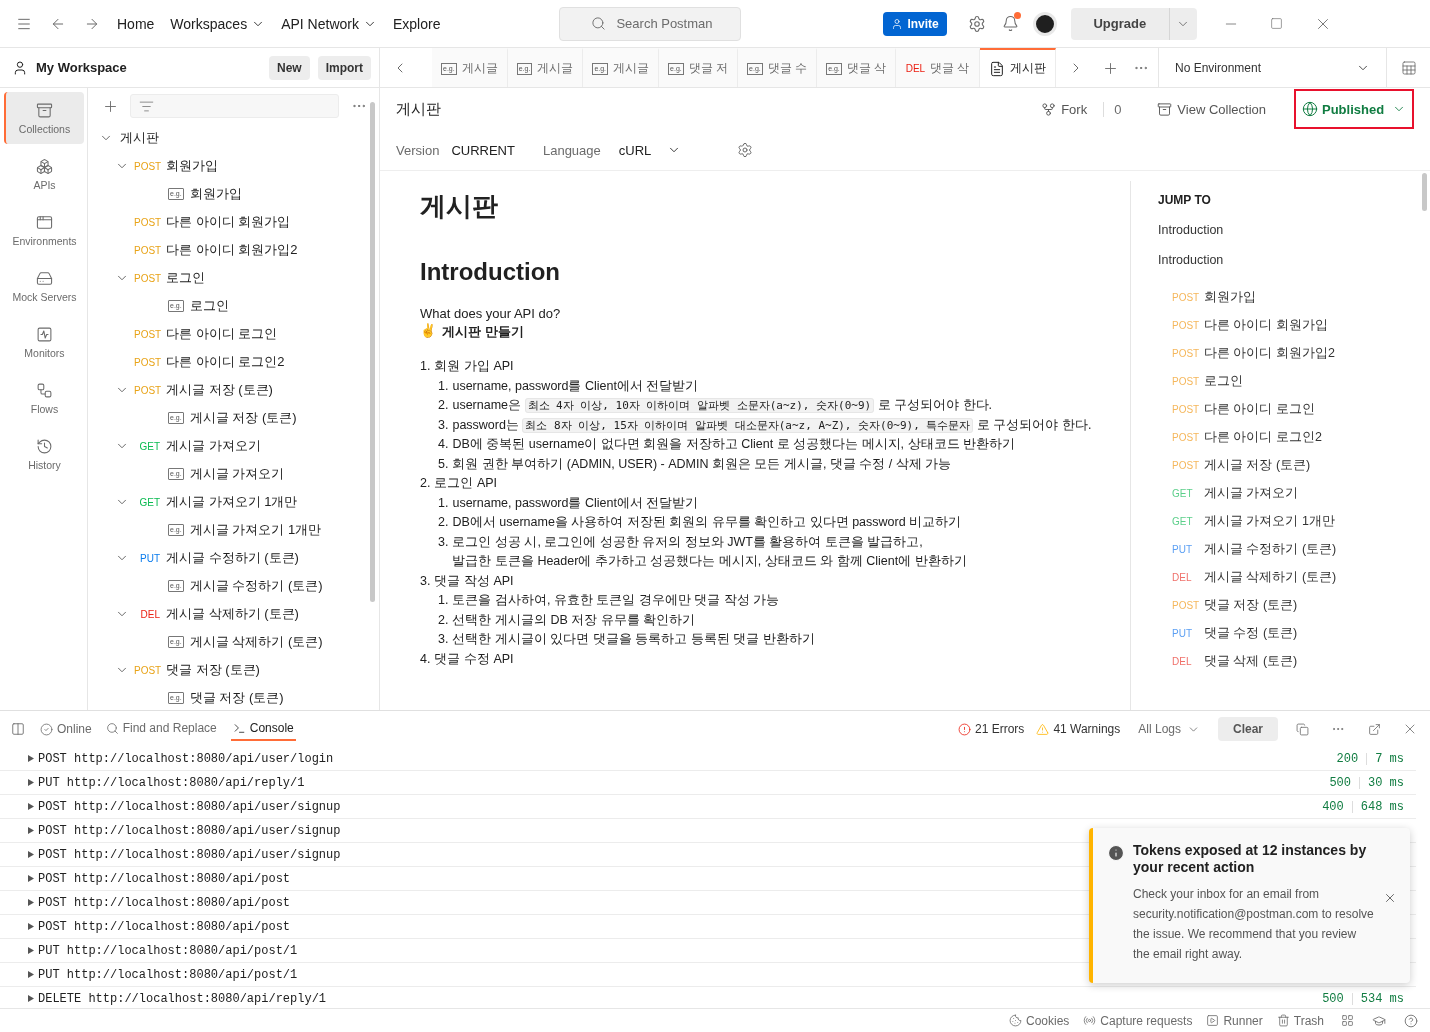 Image resolution: width=1430 pixels, height=1032 pixels. Describe the element at coordinates (1169, 729) in the screenshot. I see `log-filter-dropdown: All Logs` at that location.